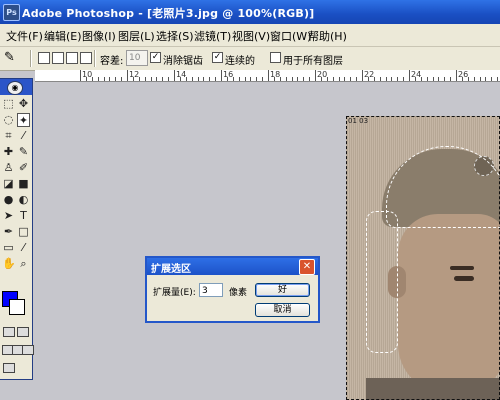  I want to click on marquee-tool-icon: ⬚, so click(8, 104).